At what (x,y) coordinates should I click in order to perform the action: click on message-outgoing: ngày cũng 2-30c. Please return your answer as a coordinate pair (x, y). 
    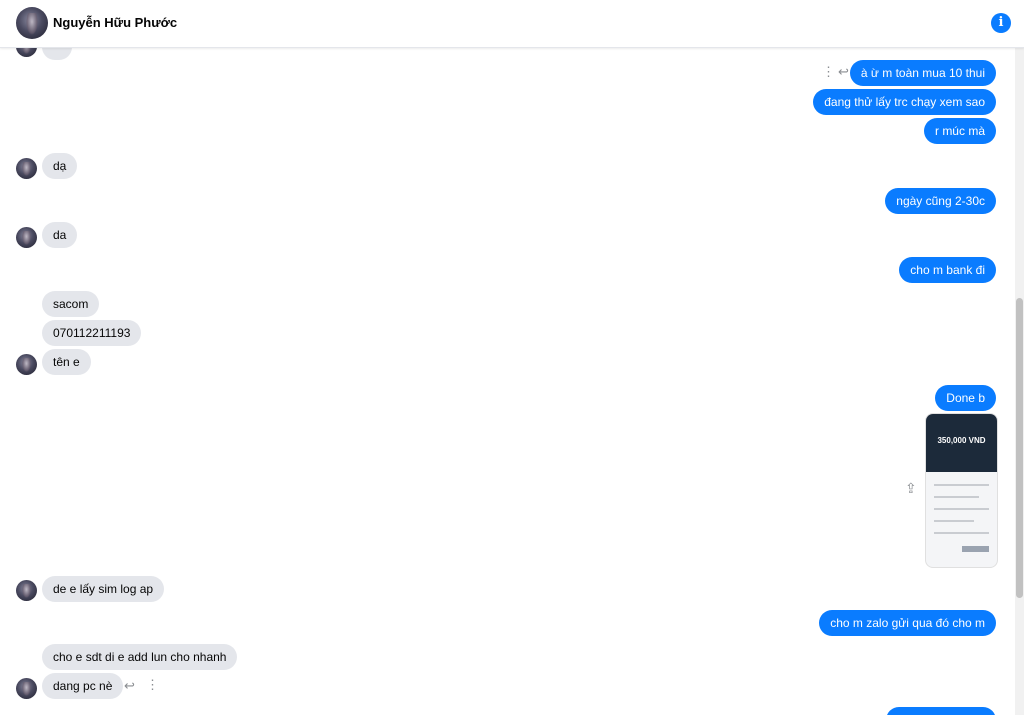
    Looking at the image, I should click on (940, 201).